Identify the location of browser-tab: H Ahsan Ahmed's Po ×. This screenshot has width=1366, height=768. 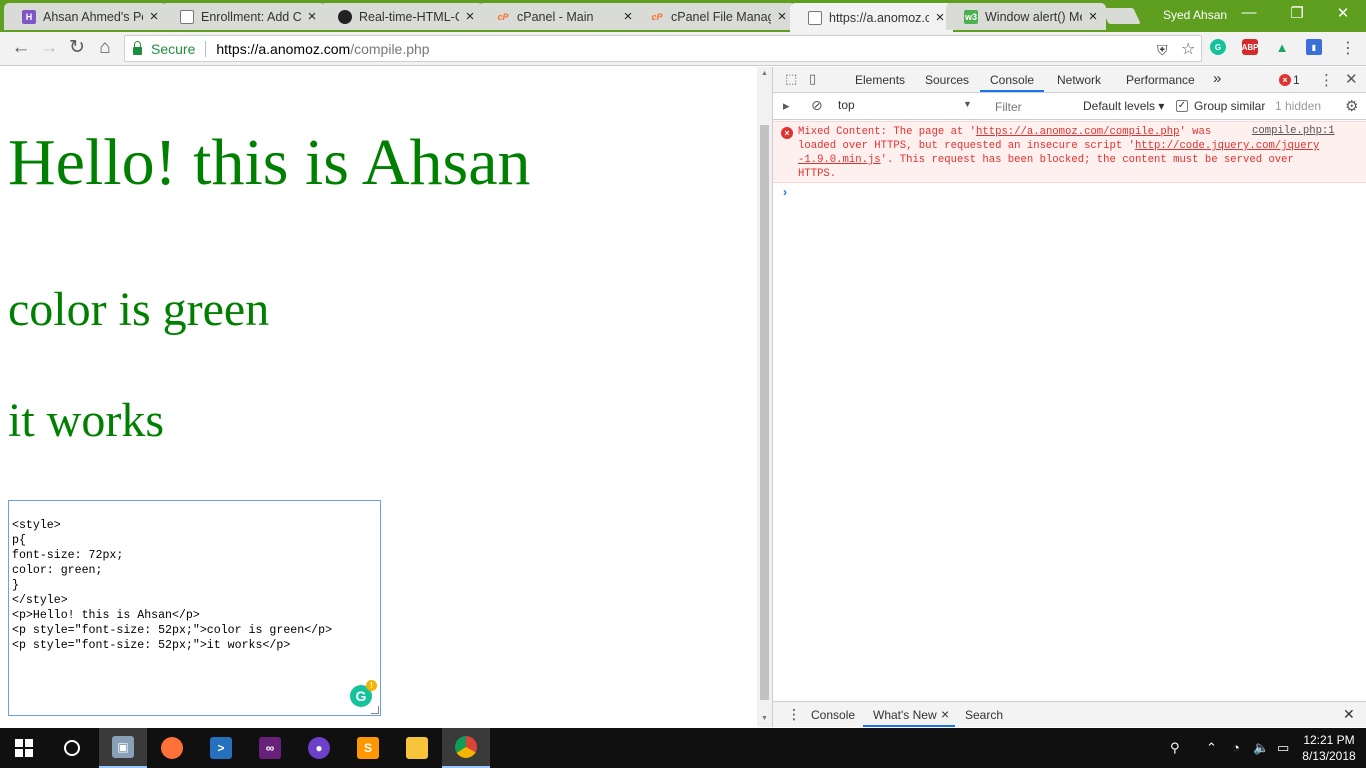
(85, 16).